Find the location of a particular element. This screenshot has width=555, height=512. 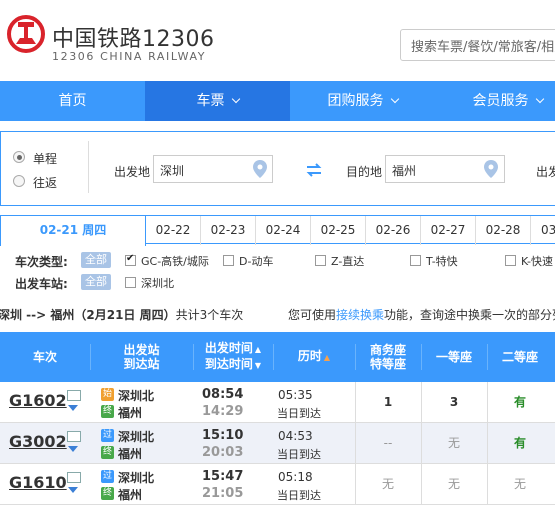

first-class-seat: 3 is located at coordinates (454, 402).